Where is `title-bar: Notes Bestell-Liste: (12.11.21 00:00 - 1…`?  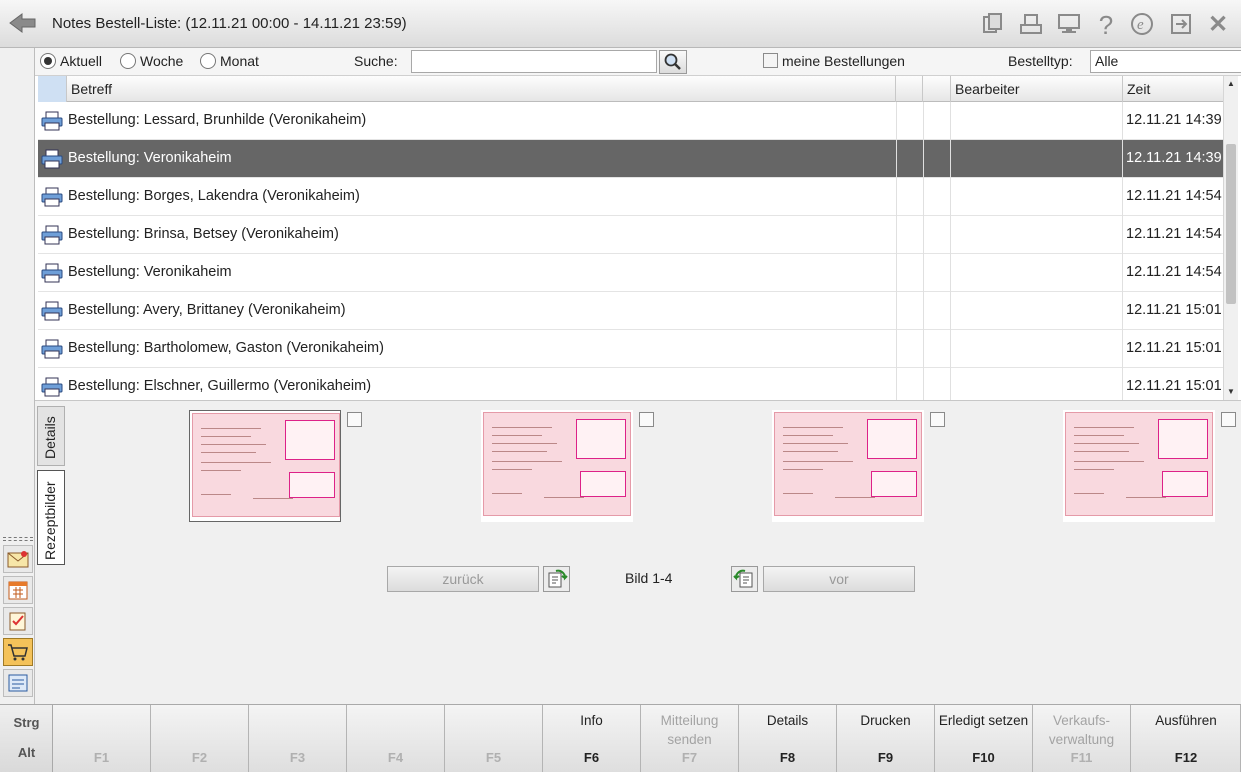
title-bar: Notes Bestell-Liste: (12.11.21 00:00 - 1… is located at coordinates (620, 24).